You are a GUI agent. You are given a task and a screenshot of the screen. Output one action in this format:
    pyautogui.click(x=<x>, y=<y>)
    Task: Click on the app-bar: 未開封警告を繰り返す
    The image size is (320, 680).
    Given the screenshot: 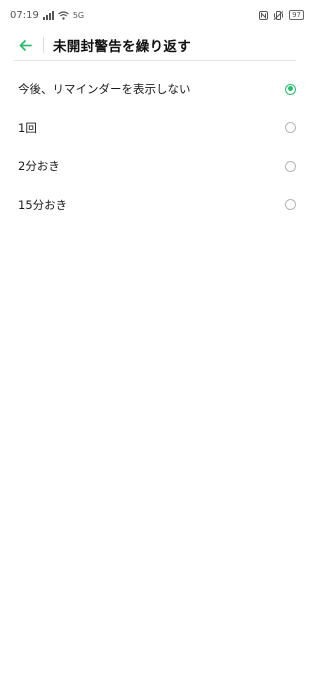 What is the action you would take?
    pyautogui.click(x=157, y=45)
    